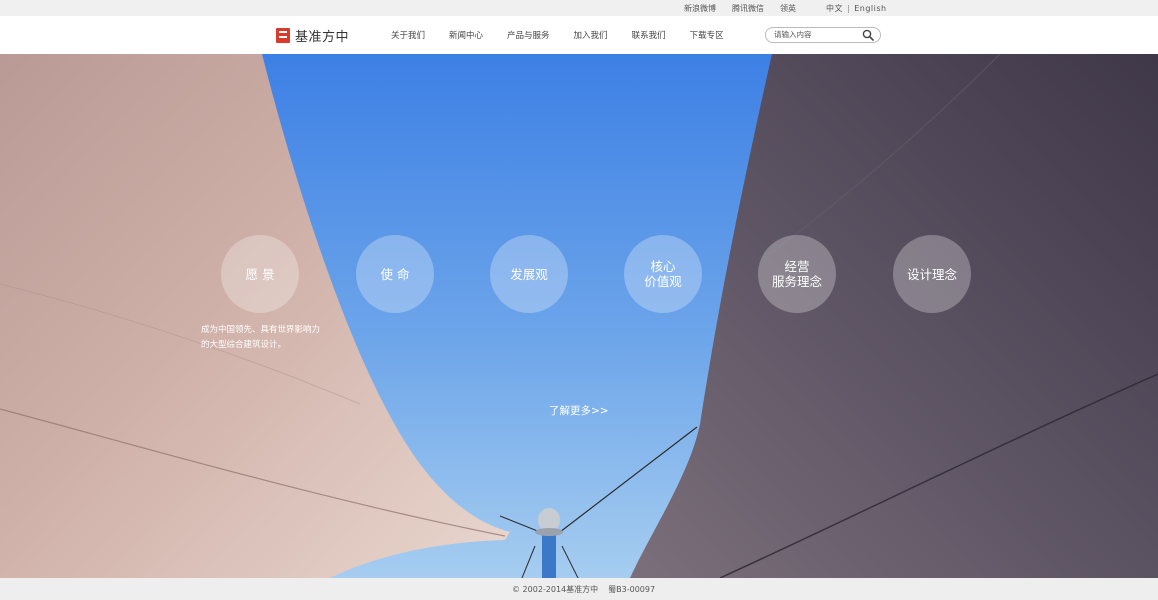  I want to click on wechat-link: 腾讯微信, so click(748, 8).